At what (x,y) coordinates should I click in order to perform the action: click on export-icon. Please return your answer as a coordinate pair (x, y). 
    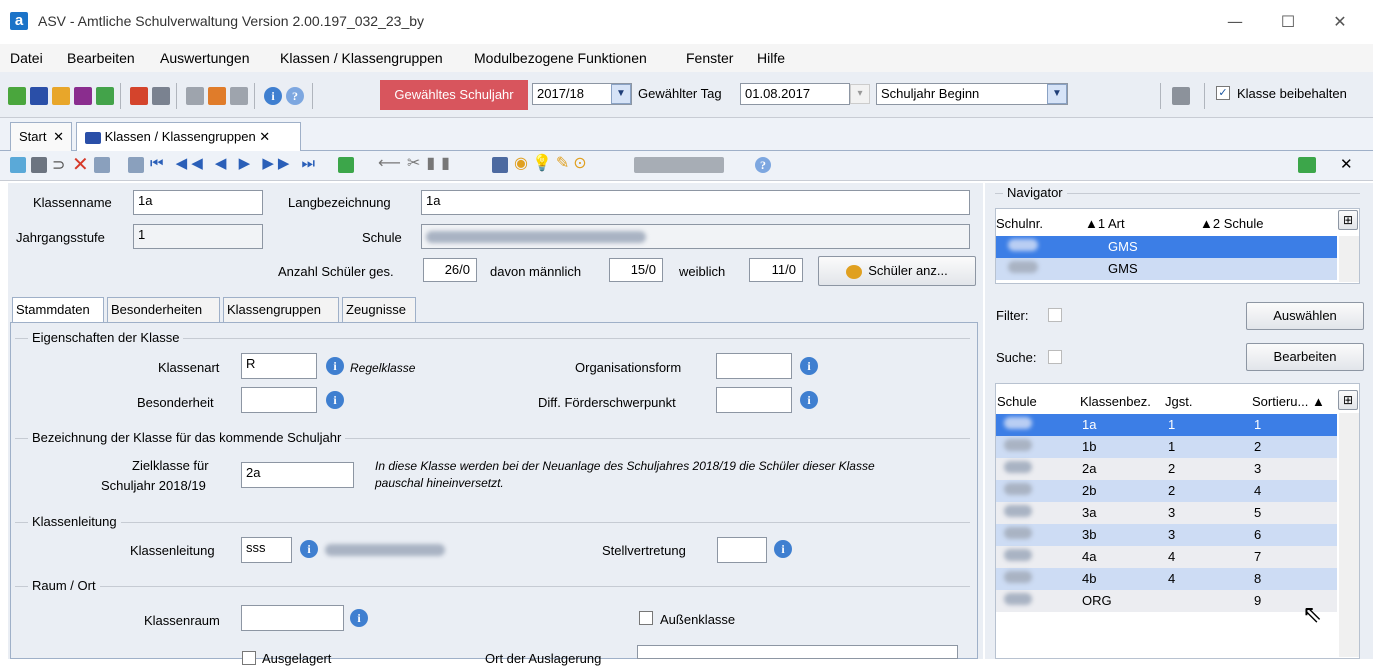
    Looking at the image, I should click on (217, 96).